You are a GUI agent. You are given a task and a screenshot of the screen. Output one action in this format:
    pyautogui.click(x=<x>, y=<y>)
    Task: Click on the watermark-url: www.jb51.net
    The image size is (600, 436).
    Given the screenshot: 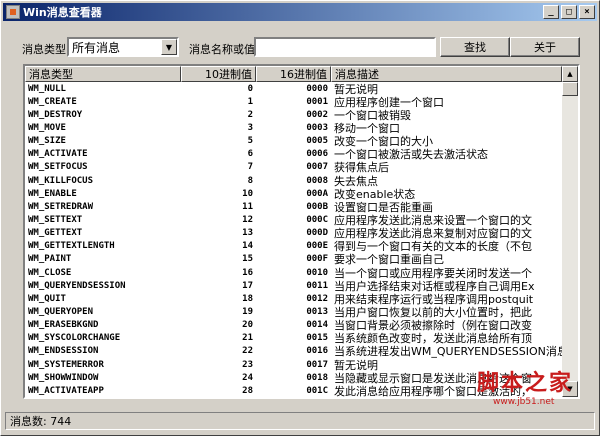 What is the action you would take?
    pyautogui.click(x=524, y=402)
    